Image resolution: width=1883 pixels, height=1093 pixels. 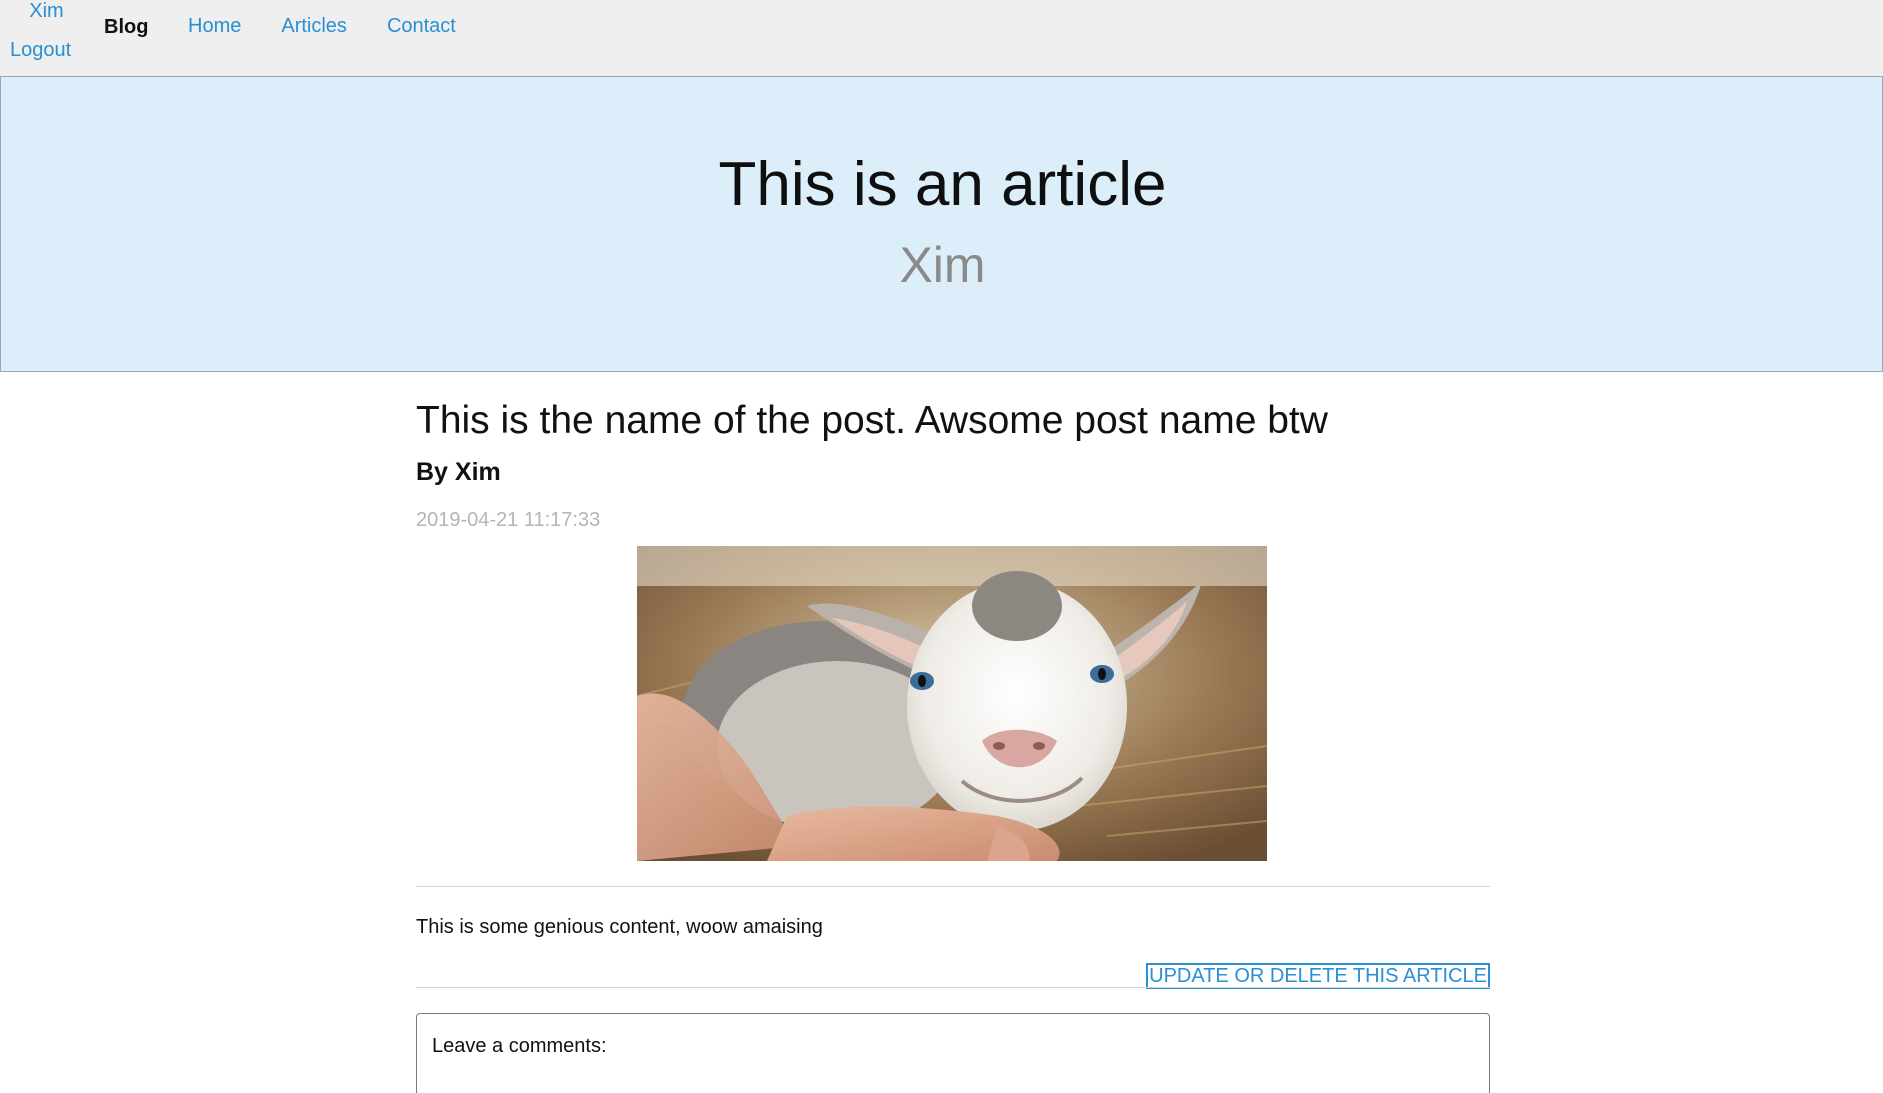 What do you see at coordinates (46, 11) in the screenshot?
I see `user-name-link: Xim` at bounding box center [46, 11].